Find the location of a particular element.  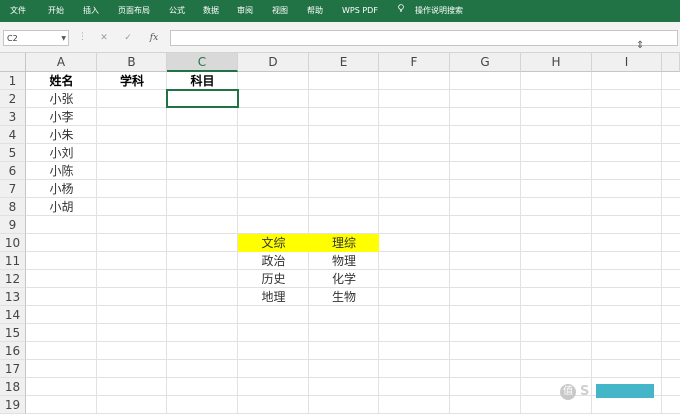

row-header-6: 6 is located at coordinates (13, 171).